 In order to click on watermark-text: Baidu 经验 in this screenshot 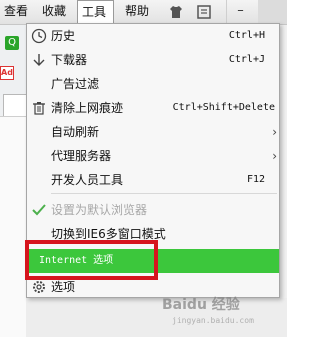, I will do `click(201, 305)`.